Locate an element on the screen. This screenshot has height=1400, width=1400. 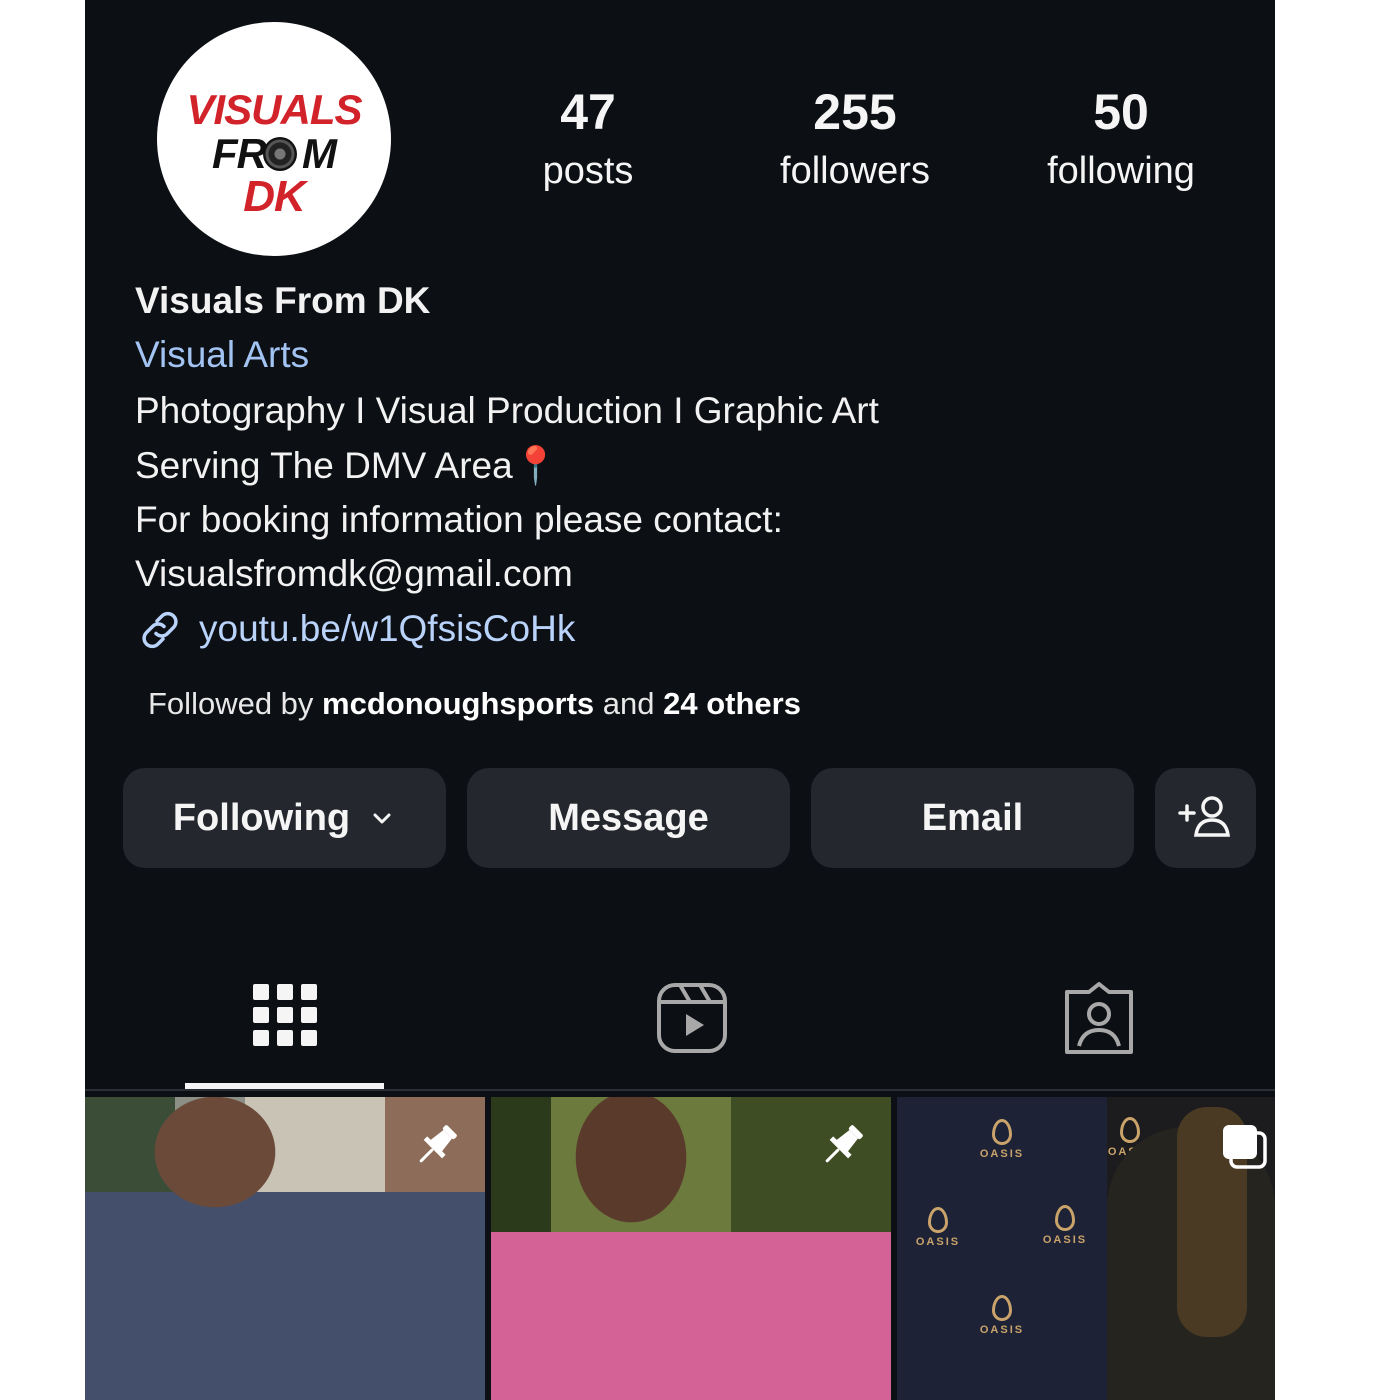
tab-tagged is located at coordinates (1099, 1018).